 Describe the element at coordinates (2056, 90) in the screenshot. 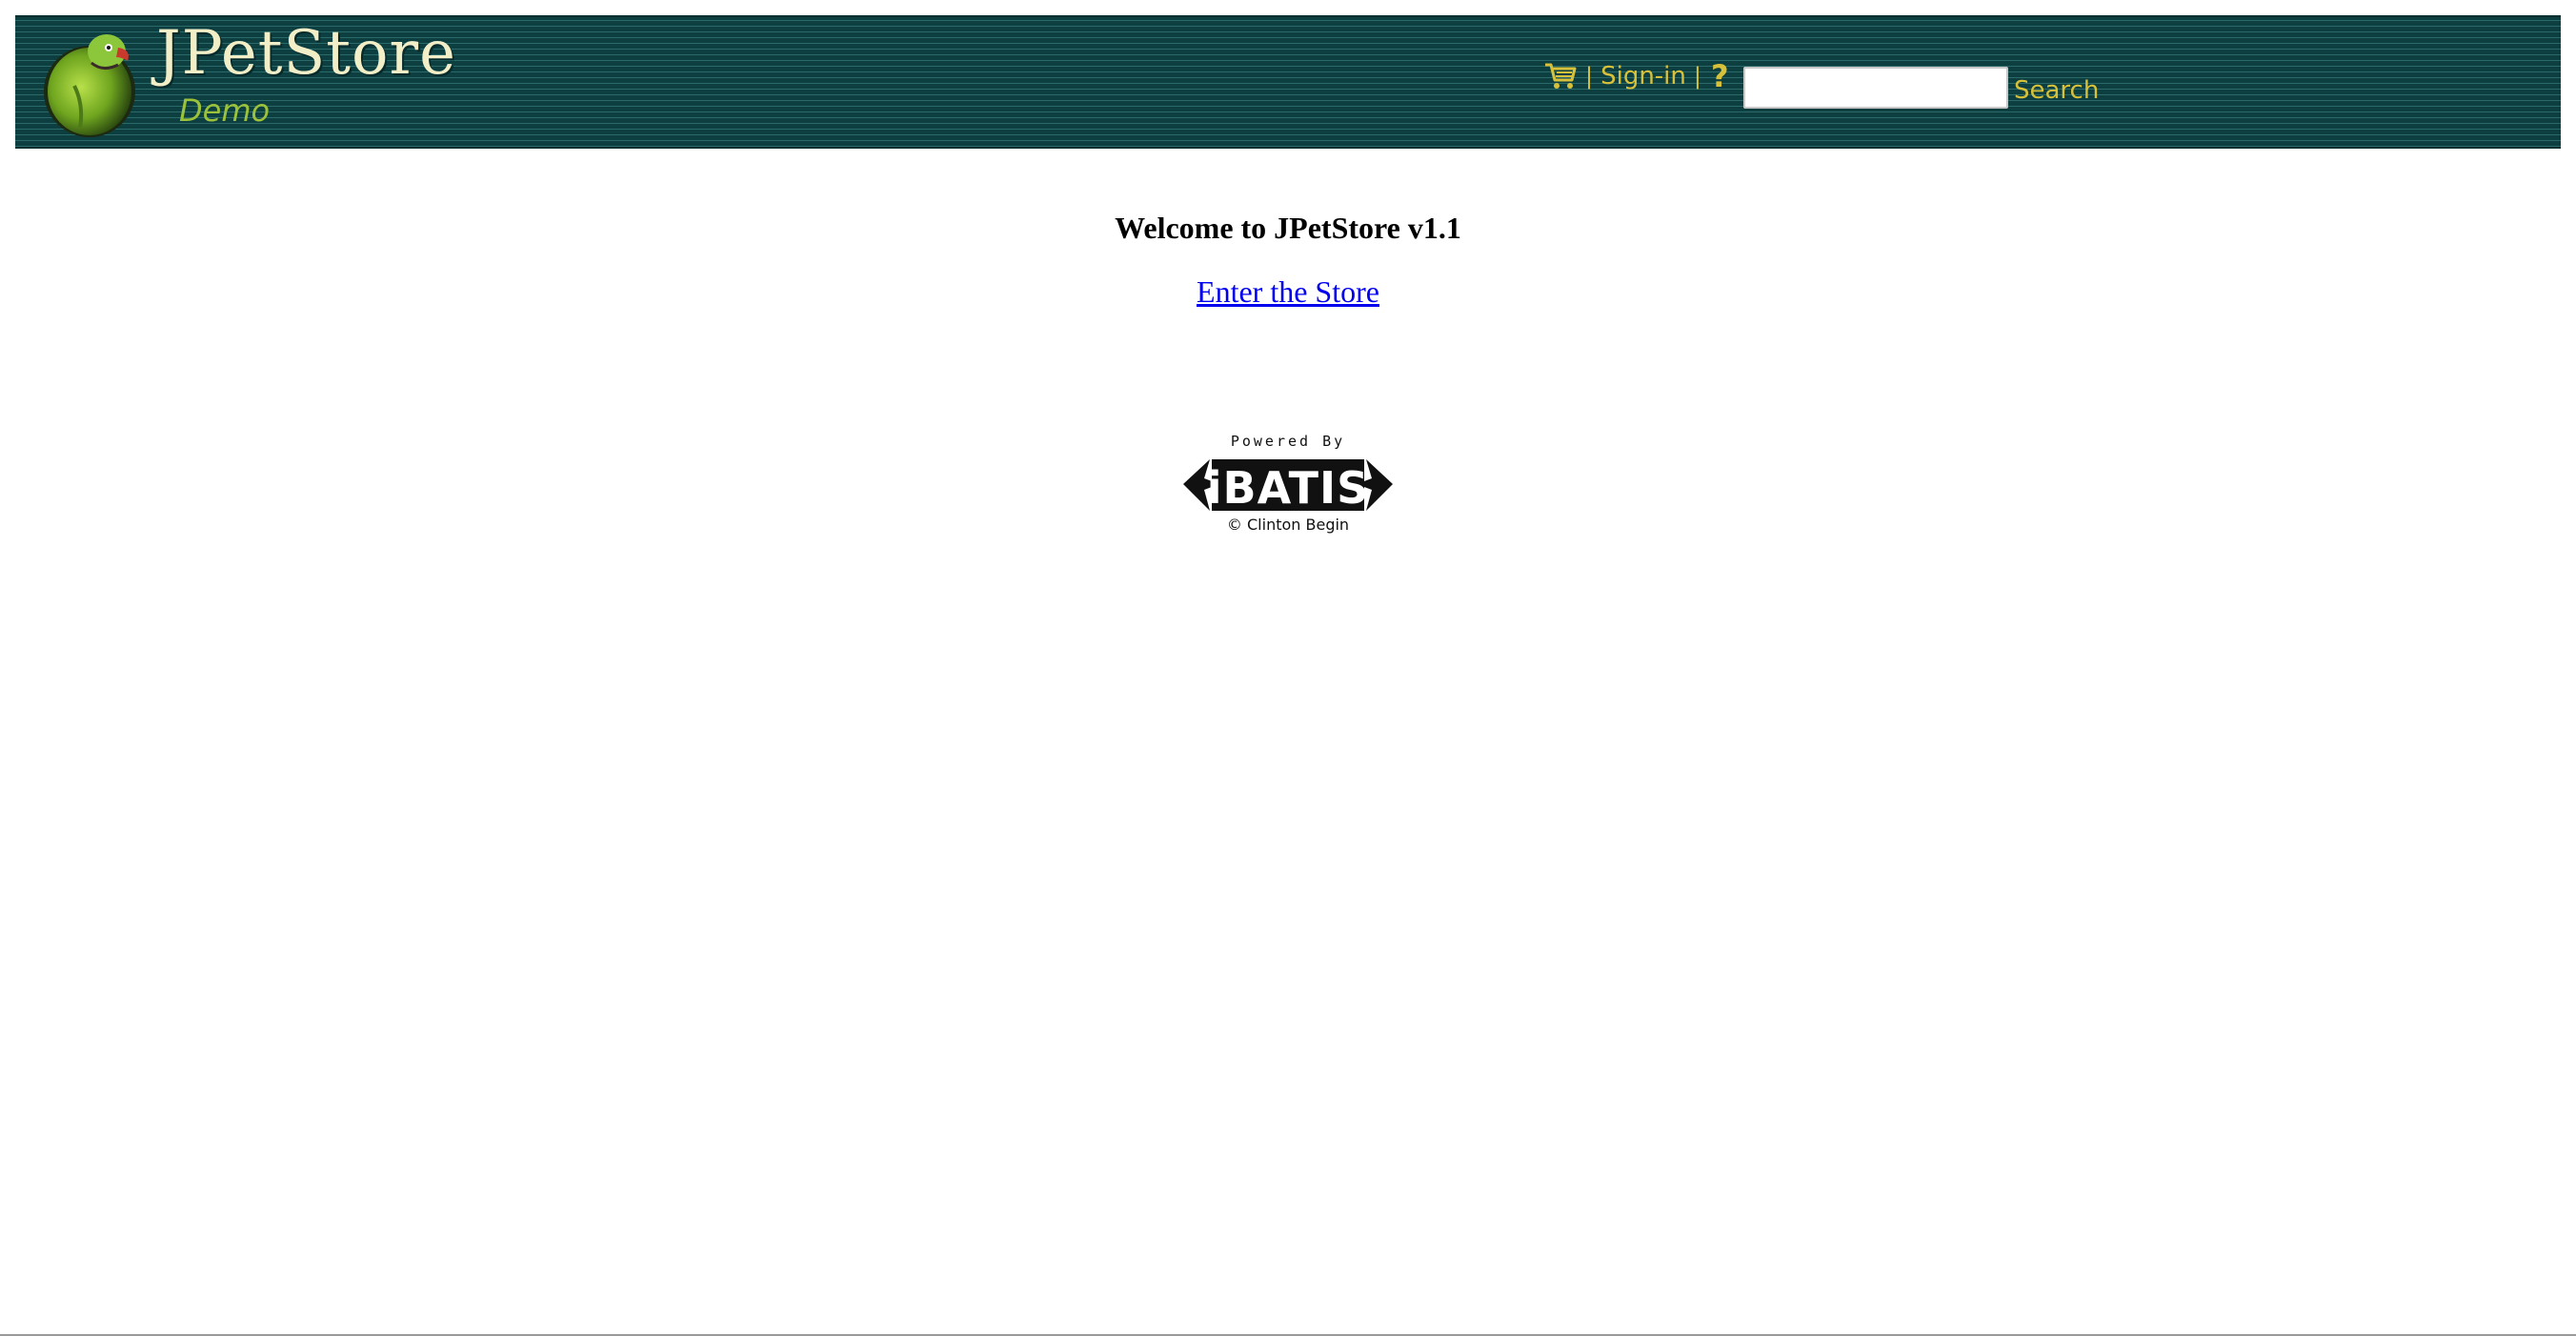

I see `search-button: Search` at that location.